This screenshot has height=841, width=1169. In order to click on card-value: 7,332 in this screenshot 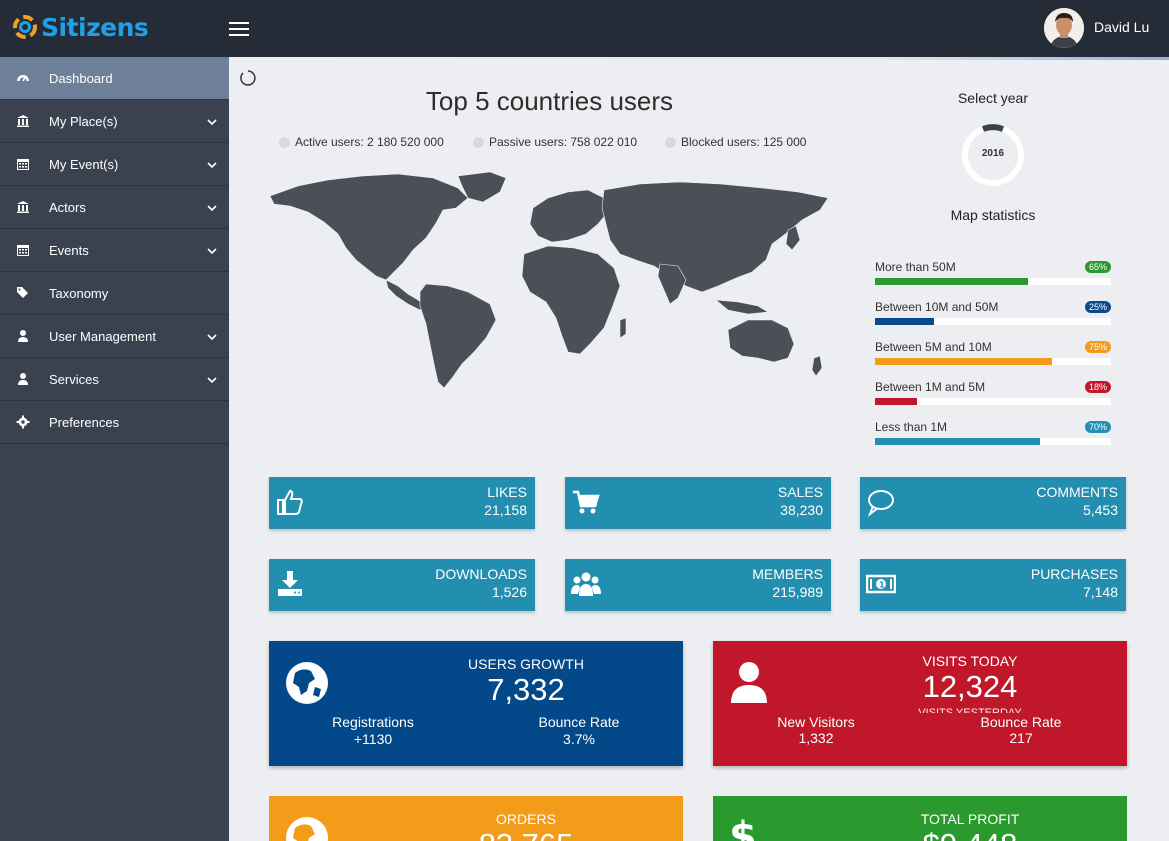, I will do `click(526, 689)`.